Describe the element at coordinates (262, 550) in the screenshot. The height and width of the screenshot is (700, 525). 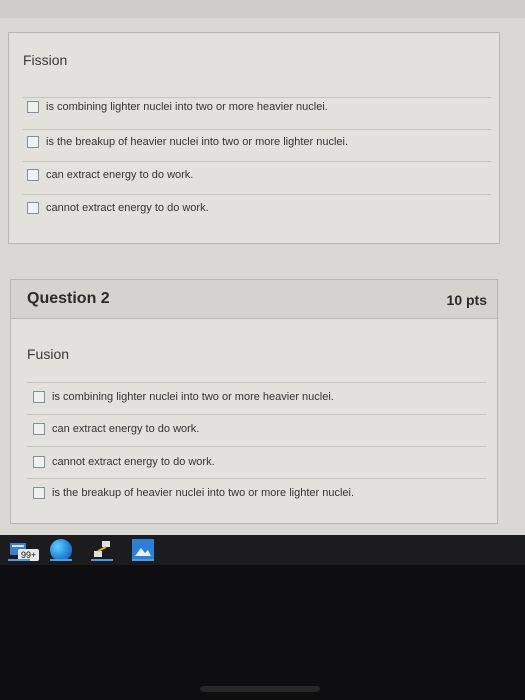
I see `taskbar: 99+` at that location.